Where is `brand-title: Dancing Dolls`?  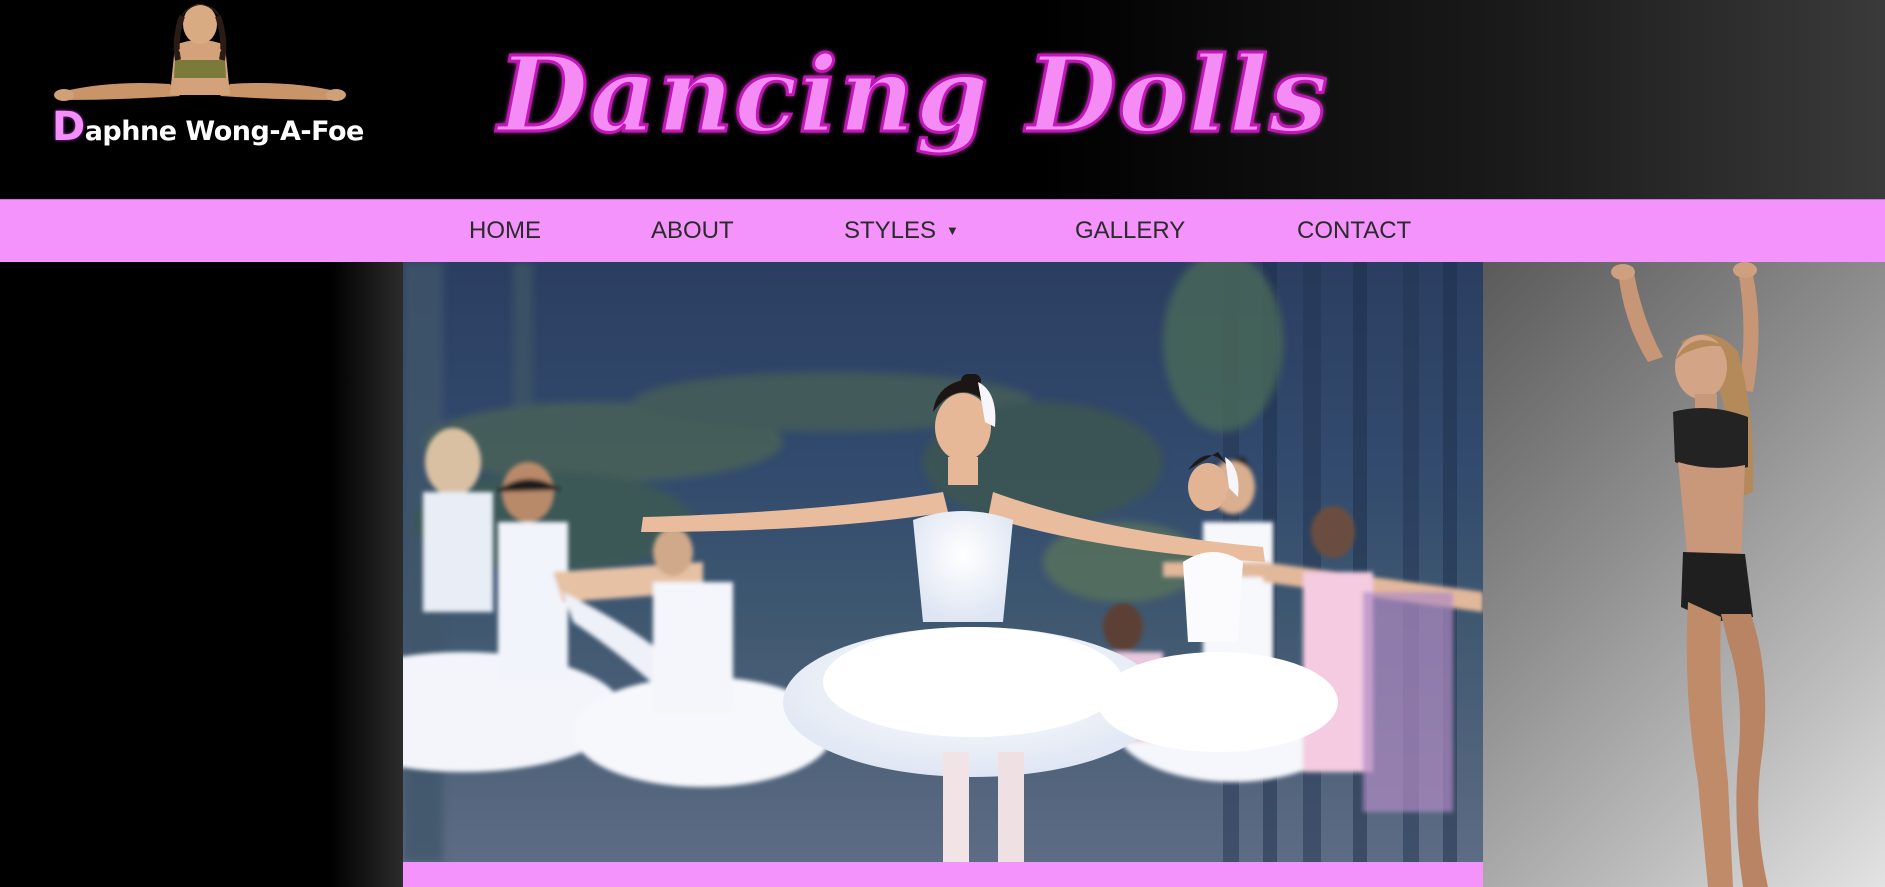 brand-title: Dancing Dolls is located at coordinates (913, 95).